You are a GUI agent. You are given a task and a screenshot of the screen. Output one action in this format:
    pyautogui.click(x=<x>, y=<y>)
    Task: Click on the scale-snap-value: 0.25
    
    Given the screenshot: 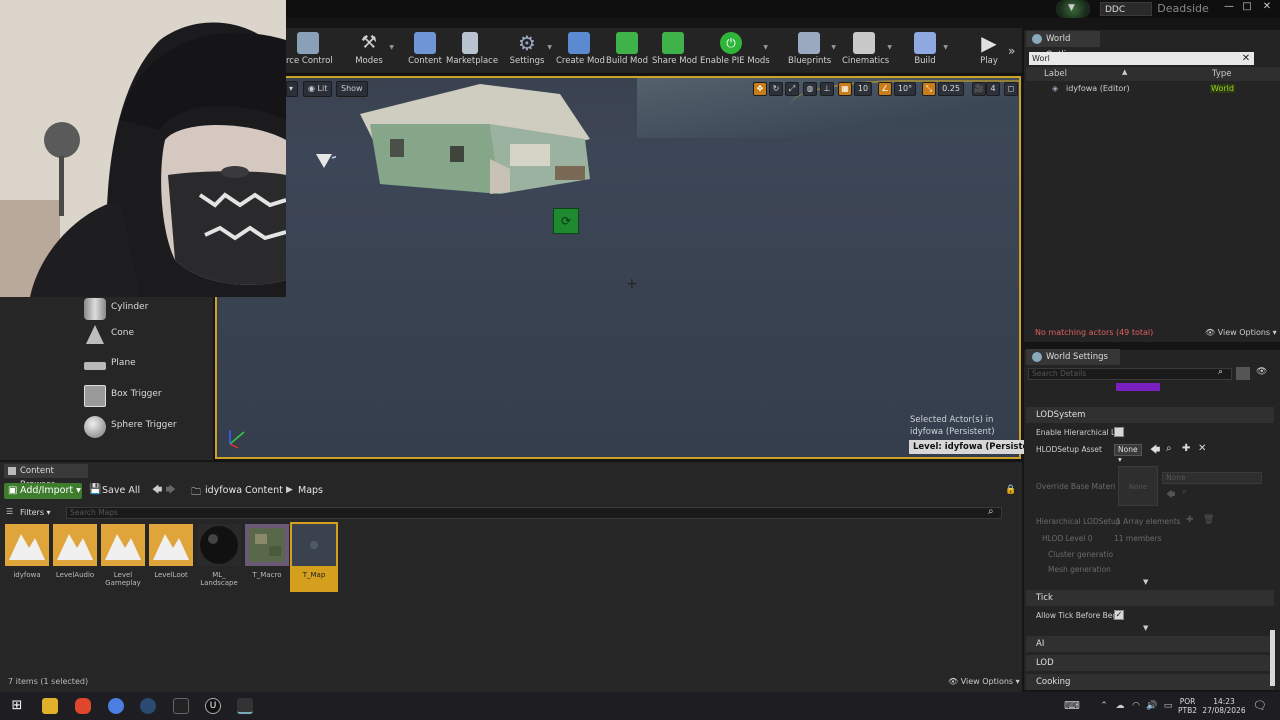 What is the action you would take?
    pyautogui.click(x=951, y=89)
    